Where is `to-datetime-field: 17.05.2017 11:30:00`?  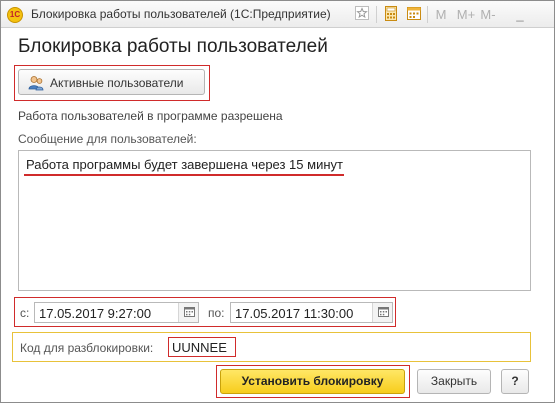
to-datetime-field: 17.05.2017 11:30:00 is located at coordinates (311, 312).